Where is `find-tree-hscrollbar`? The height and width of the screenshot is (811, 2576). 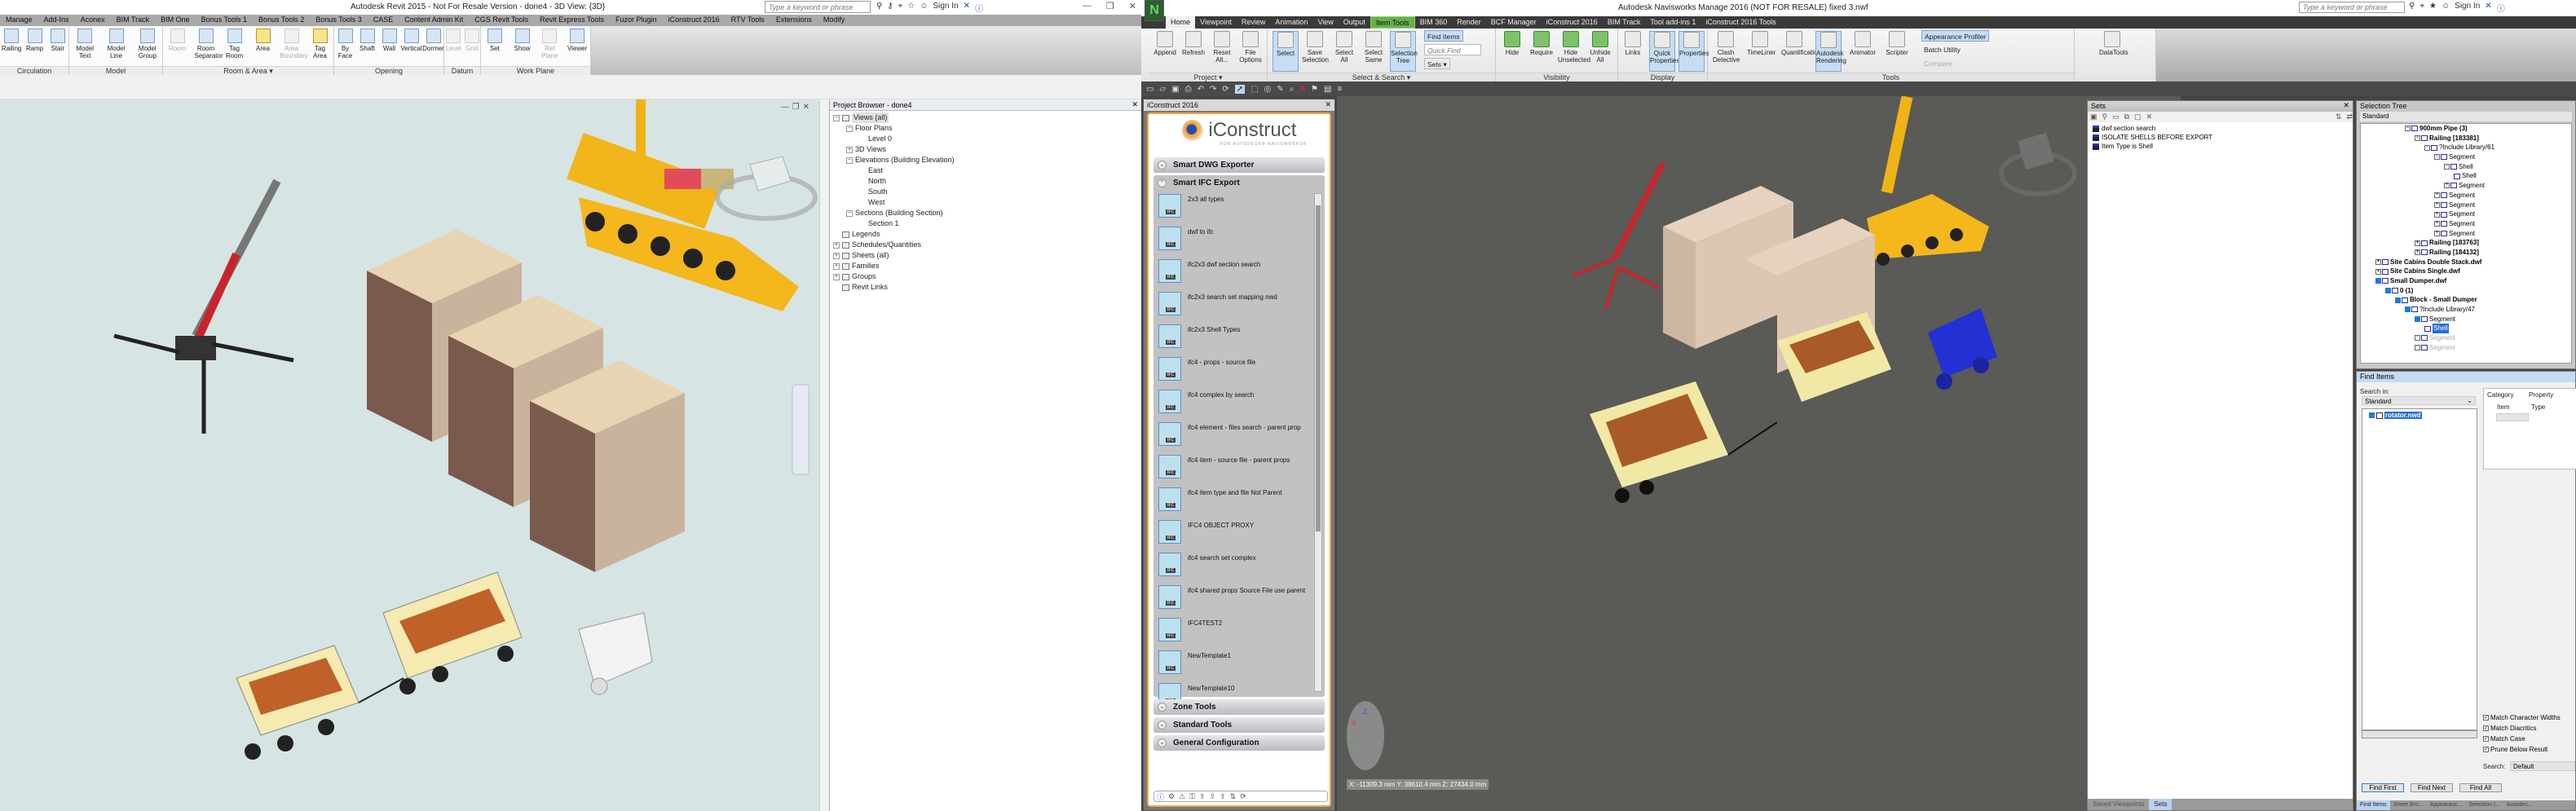
find-tree-hscrollbar is located at coordinates (2419, 734).